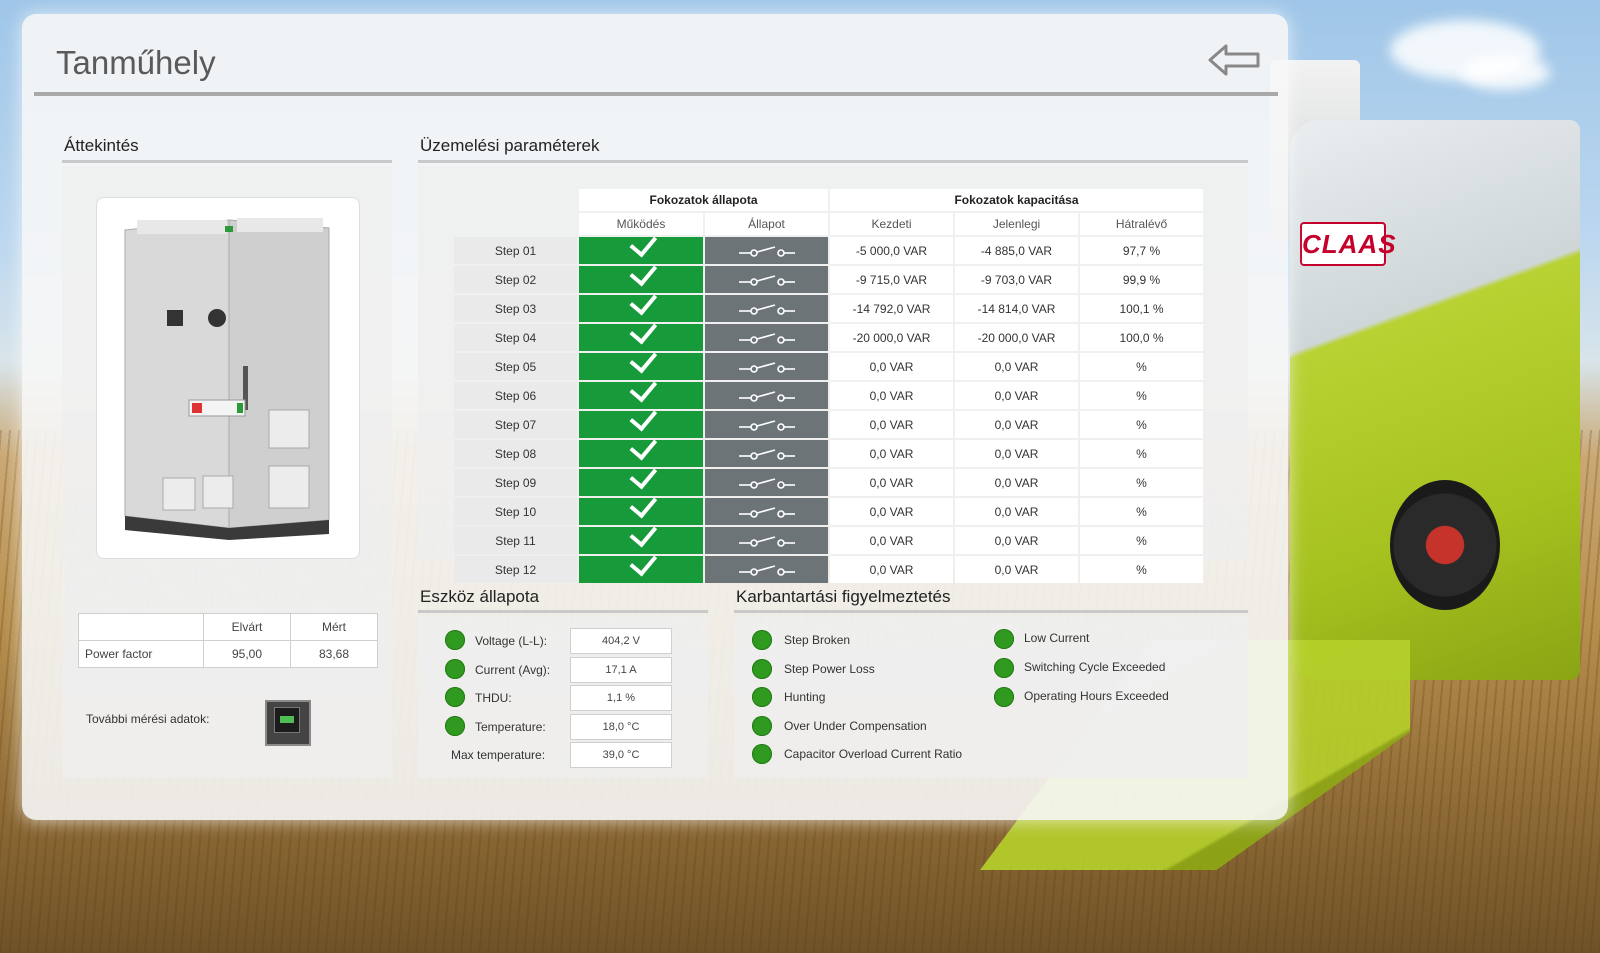  Describe the element at coordinates (621, 726) in the screenshot. I see `device-status-value: 18,0 °C` at that location.